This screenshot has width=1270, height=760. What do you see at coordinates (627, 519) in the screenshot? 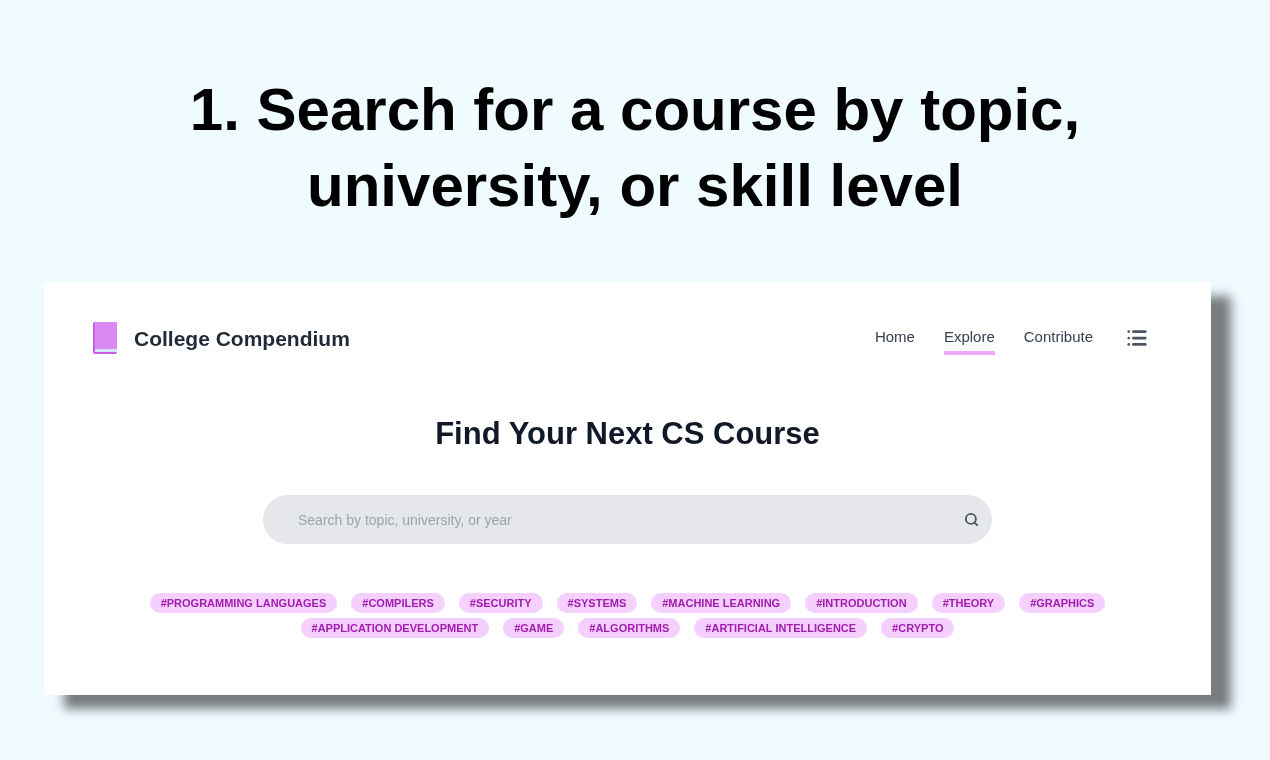
I see `search-field: Search by topic, university, or year` at bounding box center [627, 519].